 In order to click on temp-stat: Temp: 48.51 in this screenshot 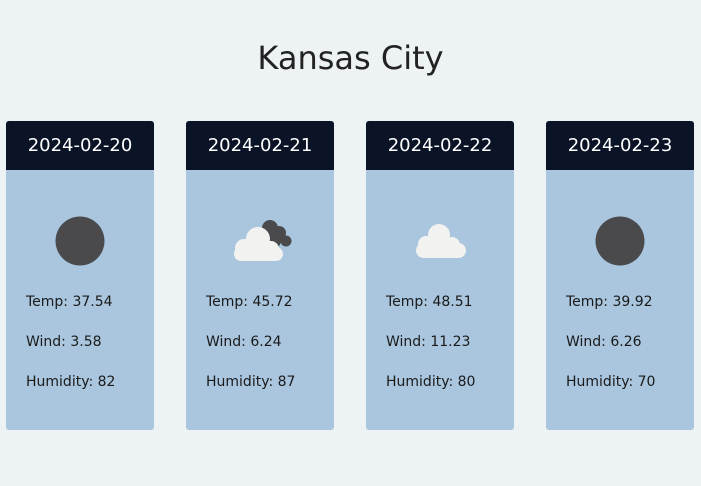, I will do `click(429, 302)`.